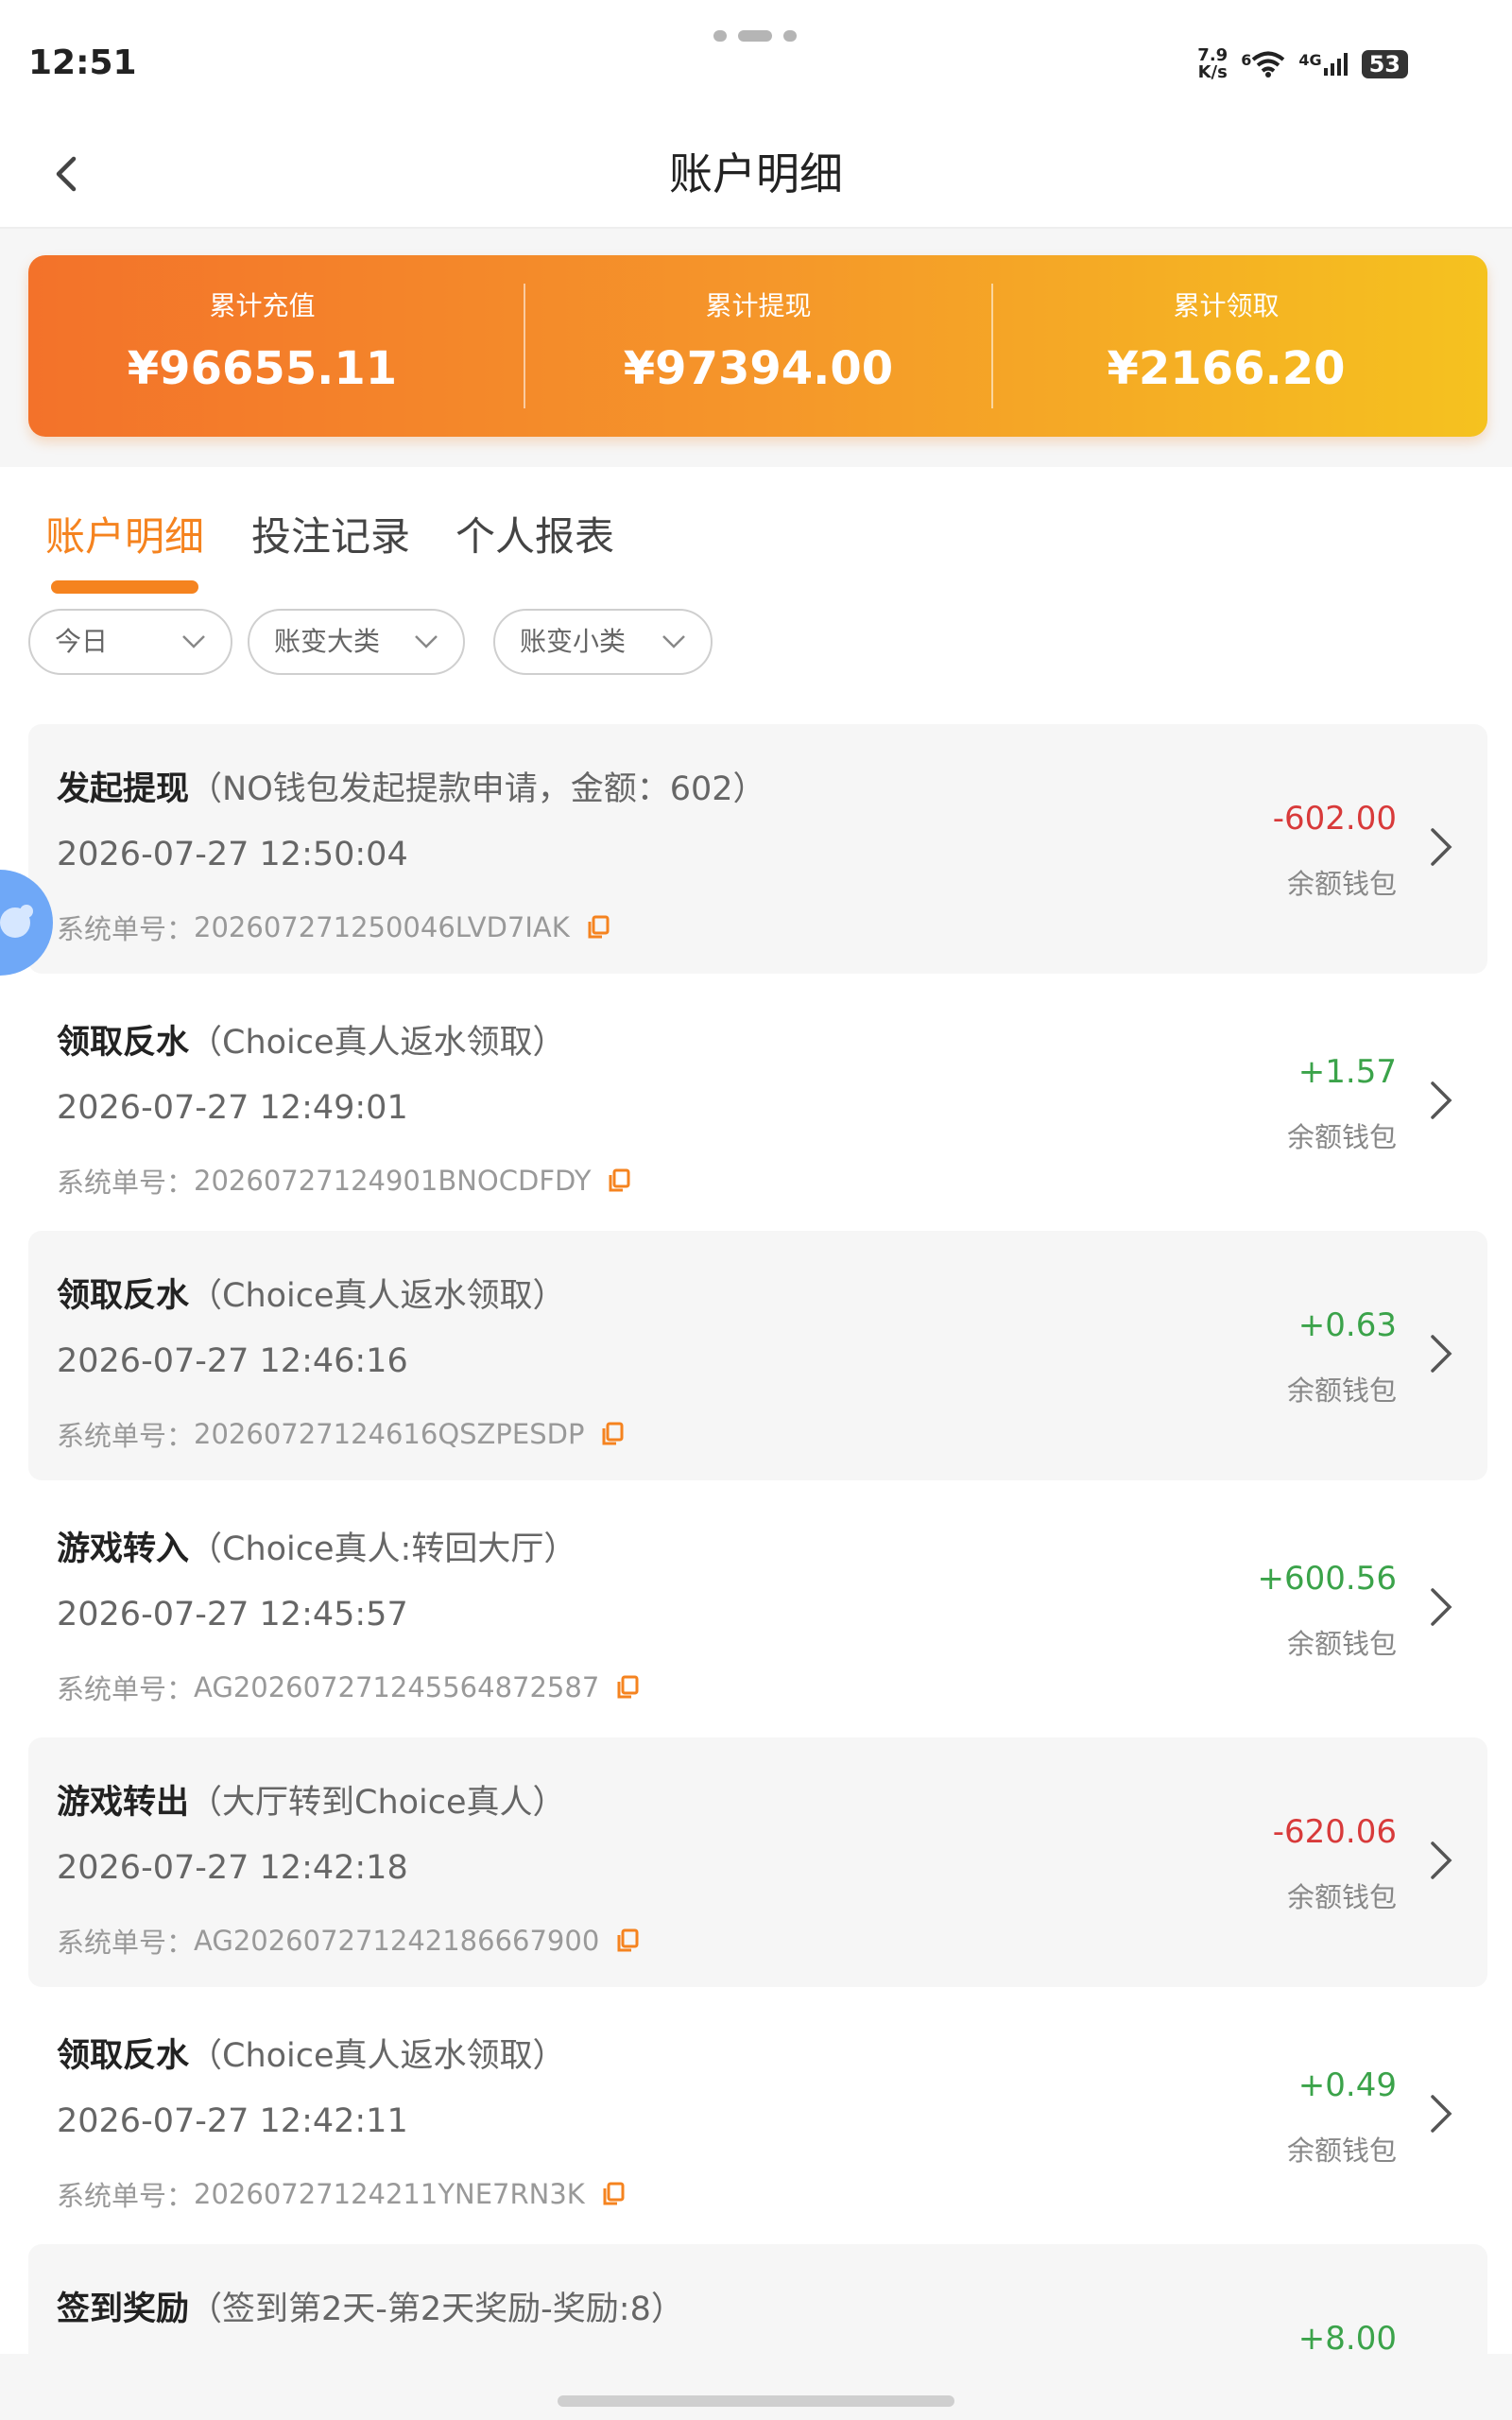 This screenshot has height=2420, width=1512. What do you see at coordinates (1347, 2337) in the screenshot?
I see `record-amount: +8.00` at bounding box center [1347, 2337].